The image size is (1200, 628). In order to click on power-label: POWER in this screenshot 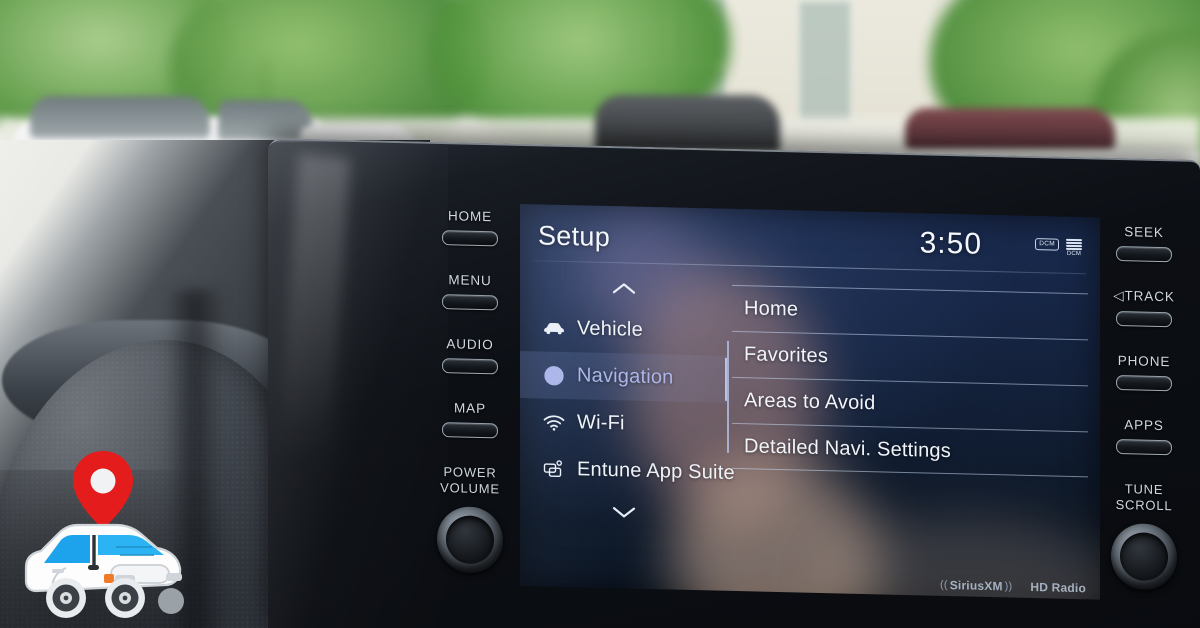, I will do `click(470, 472)`.